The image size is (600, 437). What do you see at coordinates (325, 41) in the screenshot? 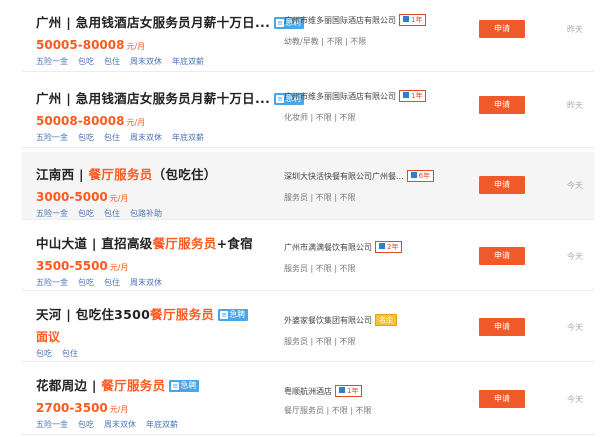
I see `job-meta: 幼教/早教 | 不限 | 不限` at bounding box center [325, 41].